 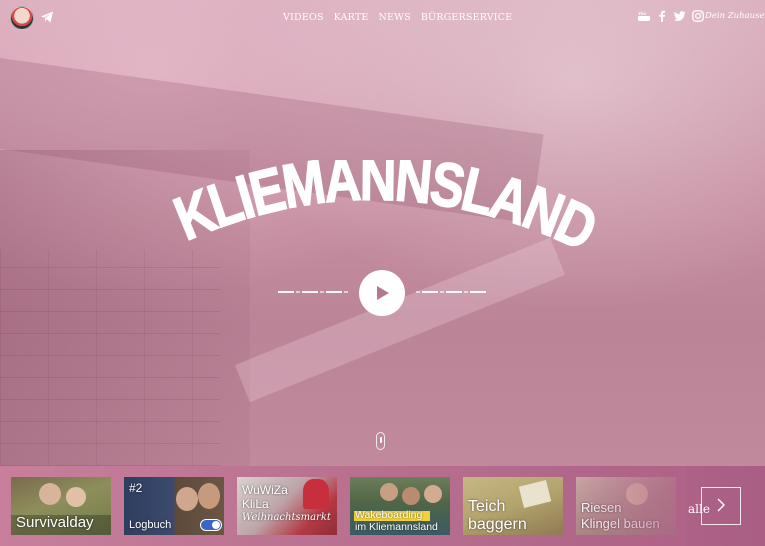 What do you see at coordinates (487, 506) in the screenshot?
I see `video-title: Teich` at bounding box center [487, 506].